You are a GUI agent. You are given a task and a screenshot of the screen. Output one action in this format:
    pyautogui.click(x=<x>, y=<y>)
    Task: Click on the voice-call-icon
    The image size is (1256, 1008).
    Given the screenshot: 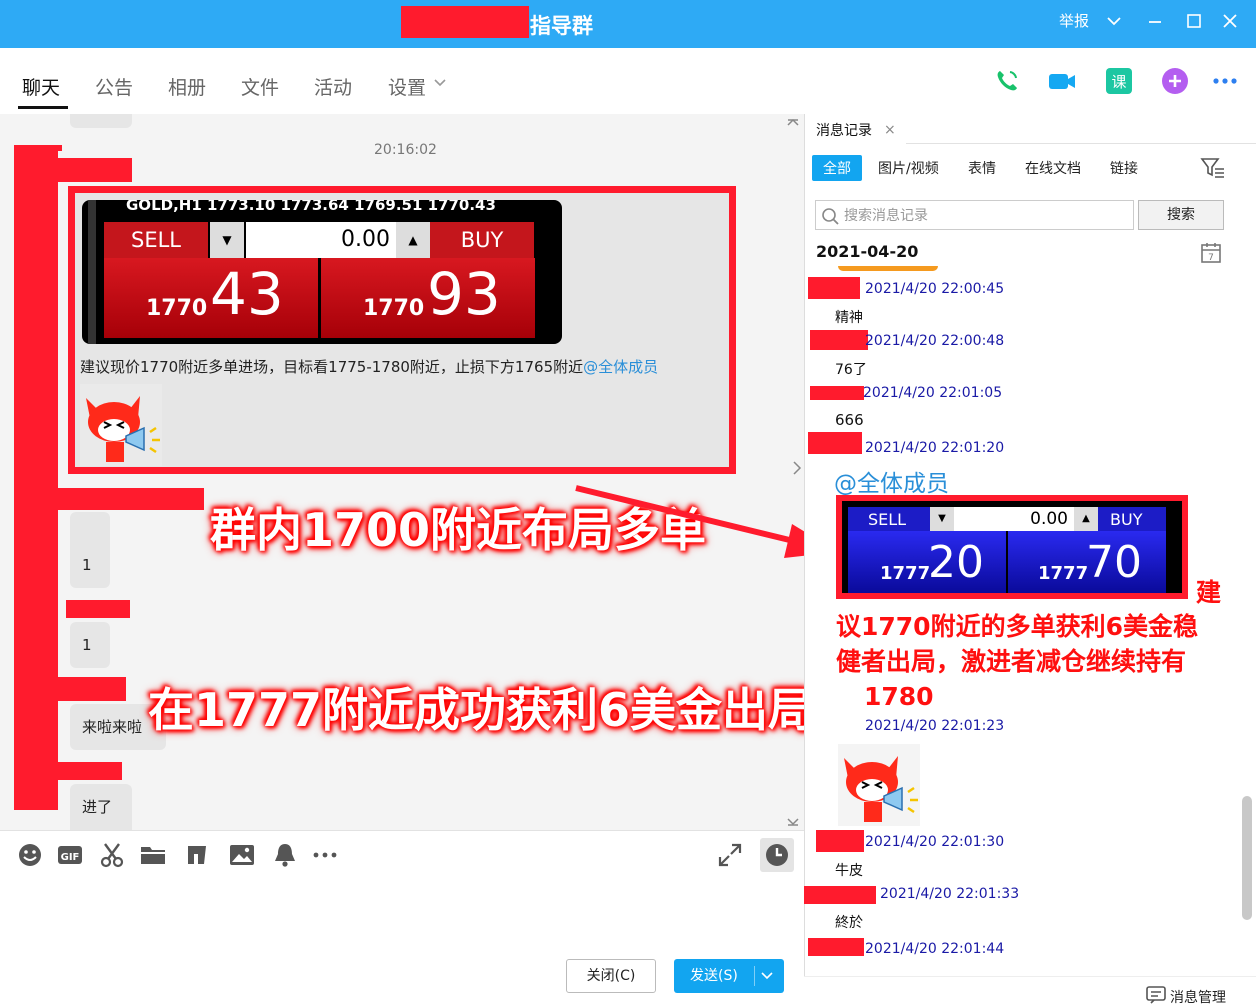 What is the action you would take?
    pyautogui.click(x=1007, y=81)
    